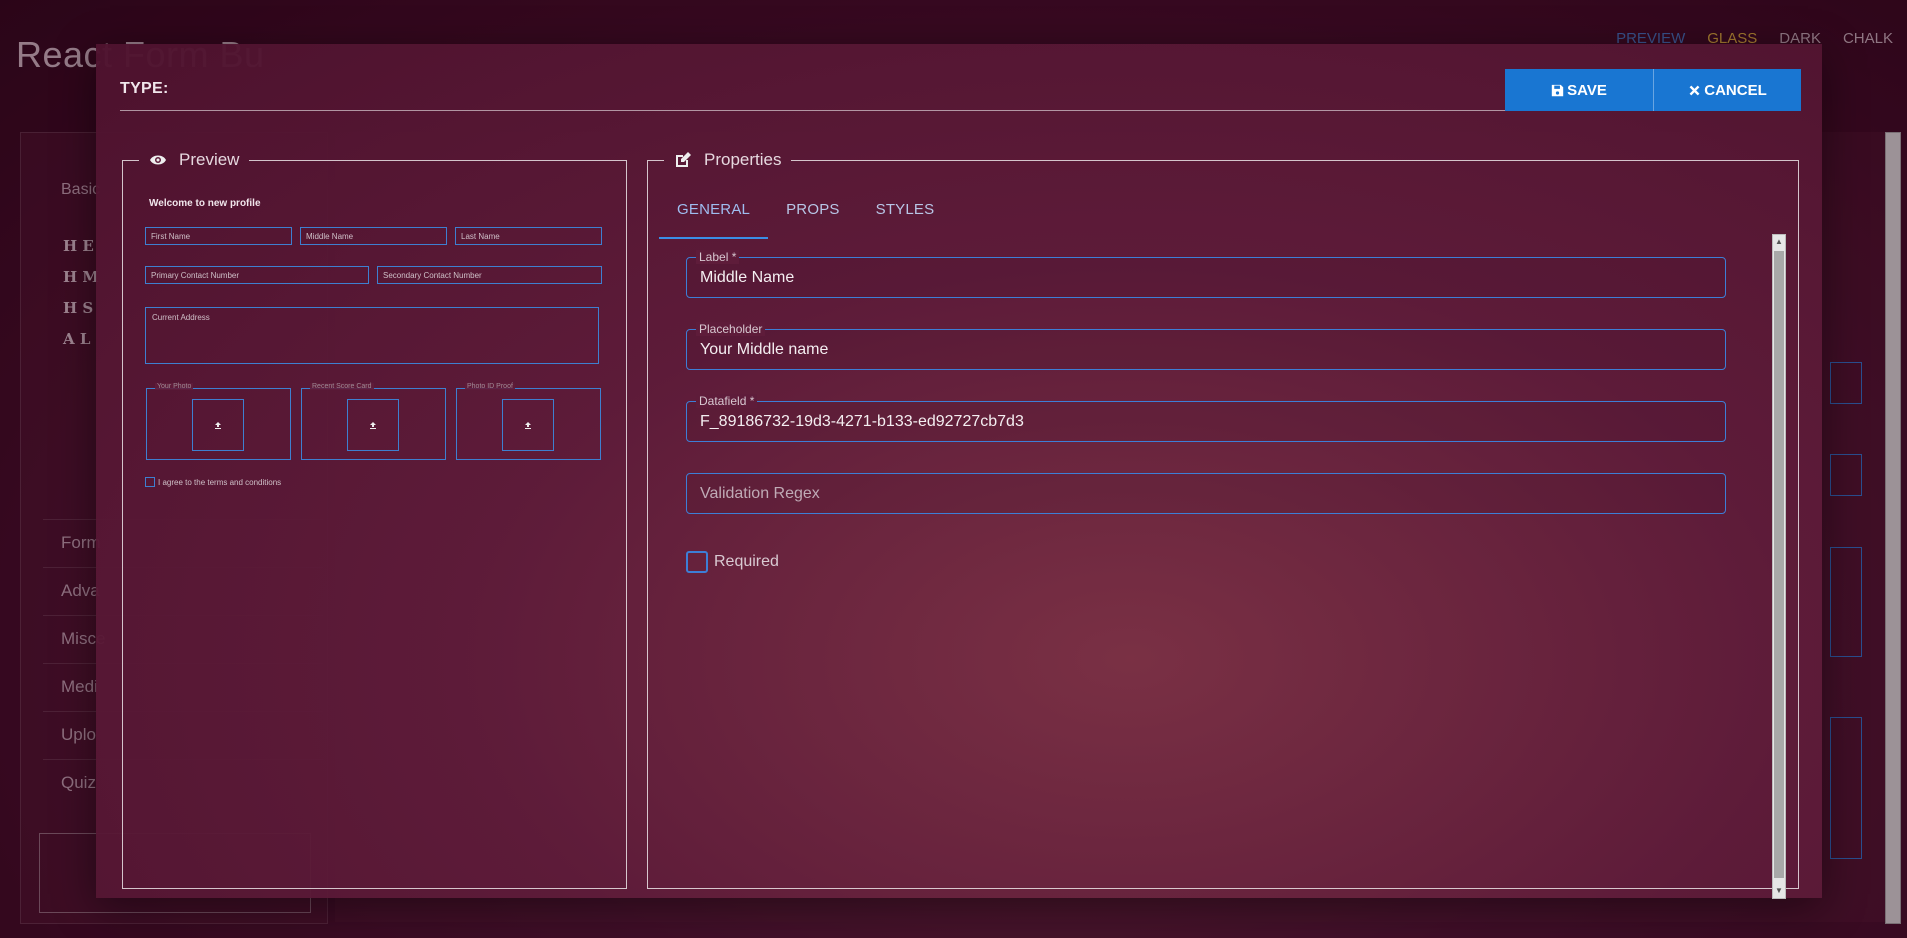 Image resolution: width=1907 pixels, height=938 pixels. Describe the element at coordinates (158, 160) in the screenshot. I see `eye-icon` at that location.